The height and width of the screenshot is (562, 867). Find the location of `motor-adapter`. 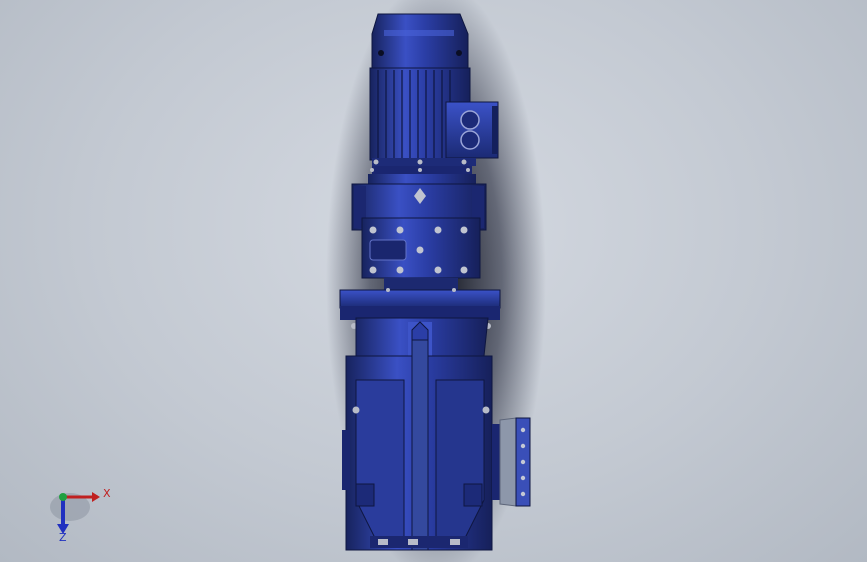

motor-adapter is located at coordinates (422, 175).